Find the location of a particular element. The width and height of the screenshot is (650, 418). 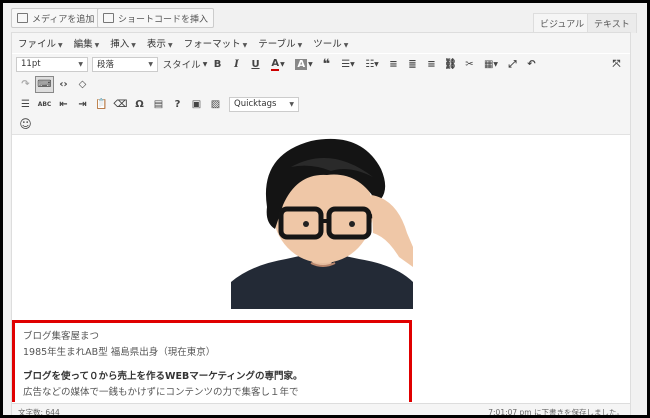

image-icon: ▨ is located at coordinates (215, 104).